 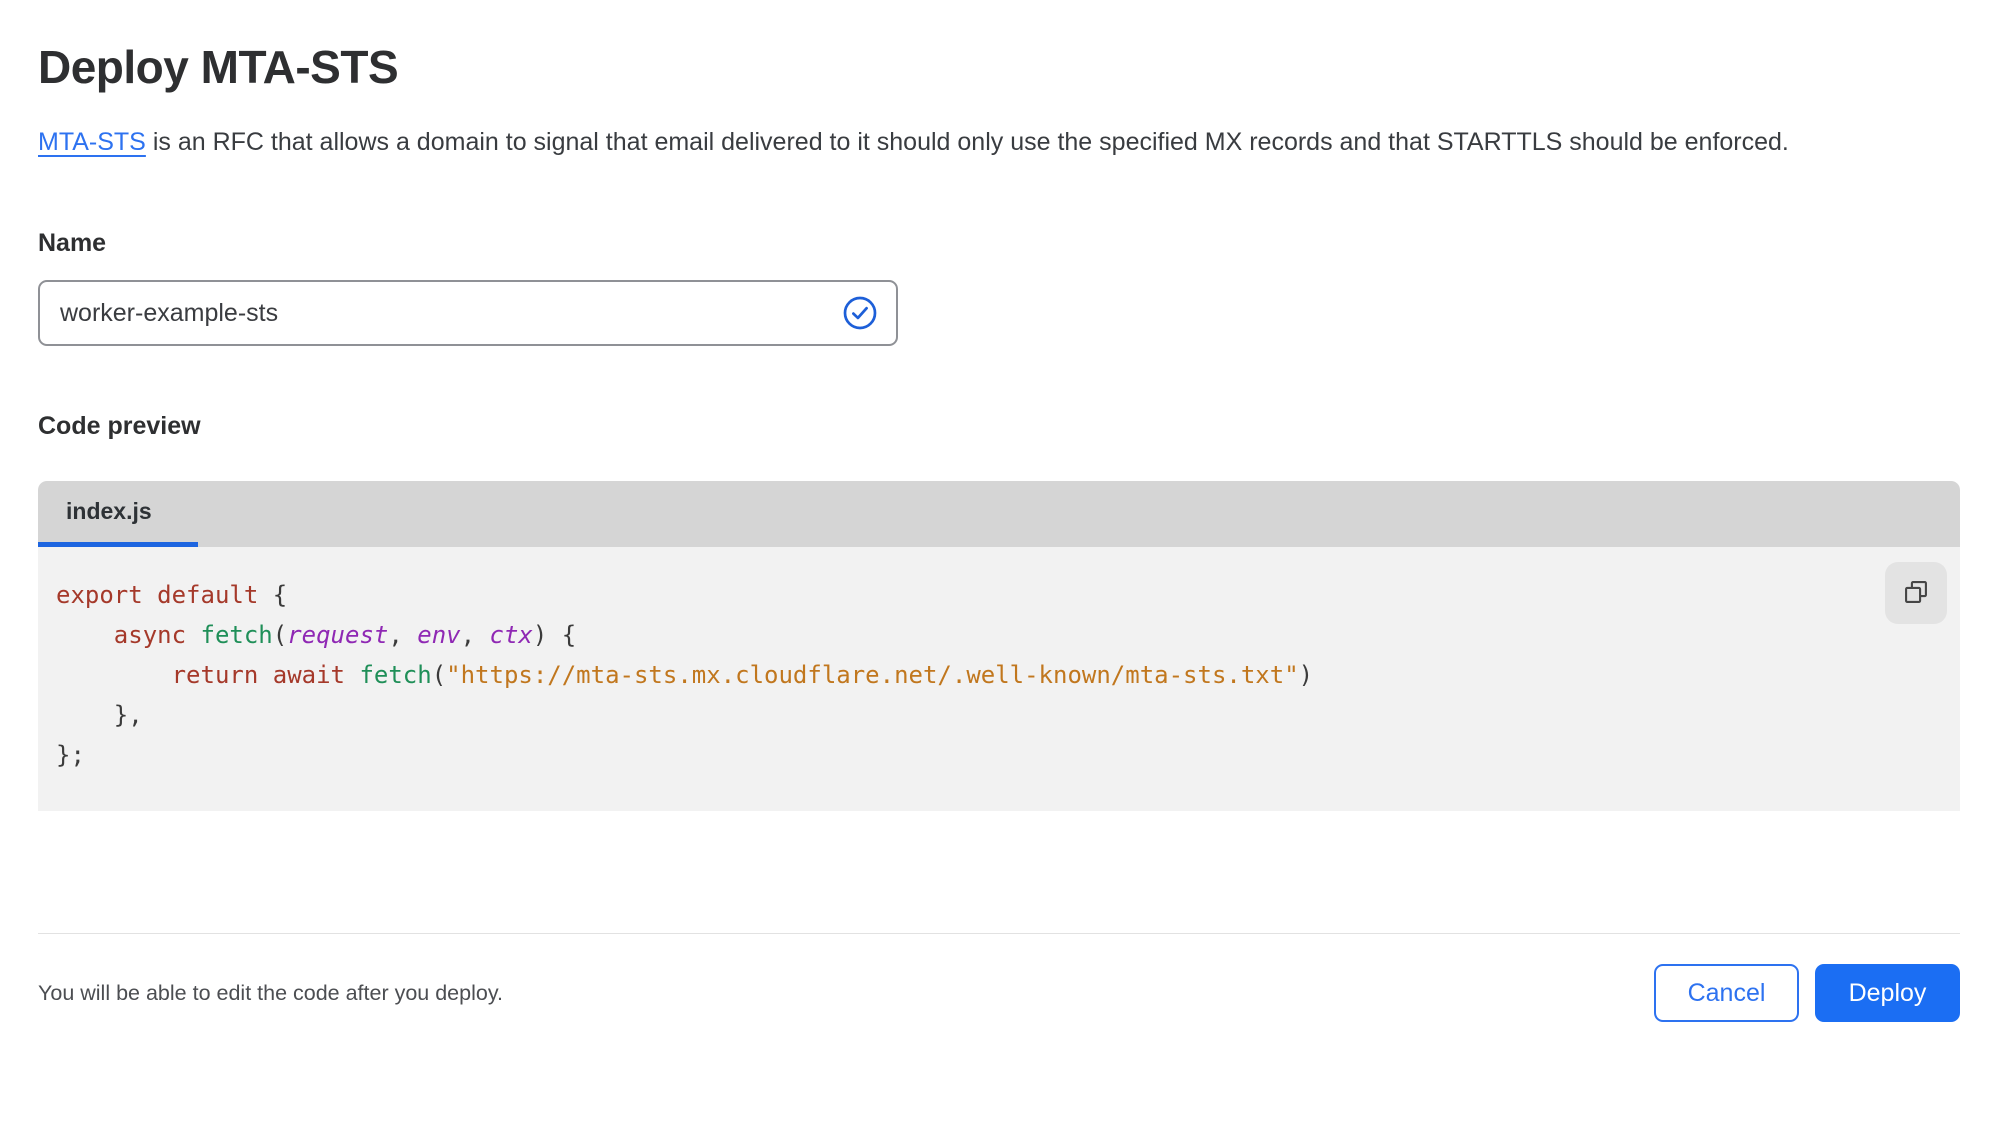 What do you see at coordinates (998, 755) in the screenshot?
I see `code-line: };` at bounding box center [998, 755].